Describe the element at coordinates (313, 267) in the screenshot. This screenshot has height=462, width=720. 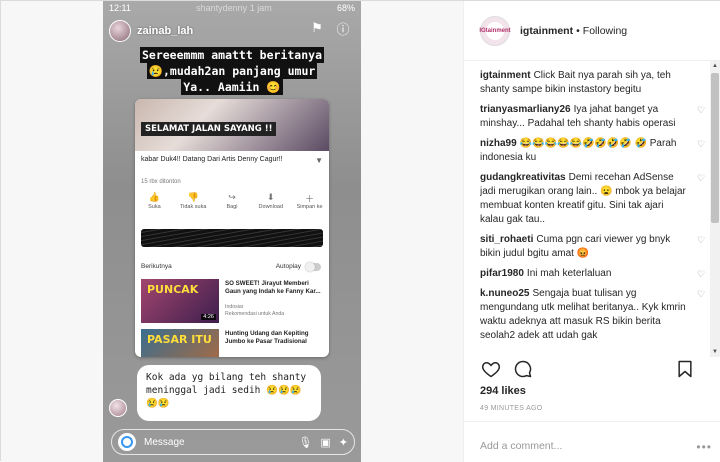
I see `autoplay-toggle` at that location.